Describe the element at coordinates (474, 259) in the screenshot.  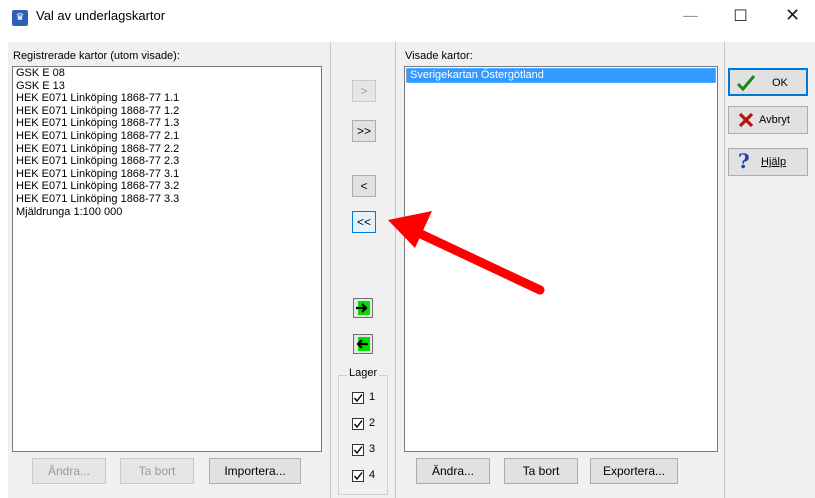
I see `annotation-arrow-shaft` at that location.